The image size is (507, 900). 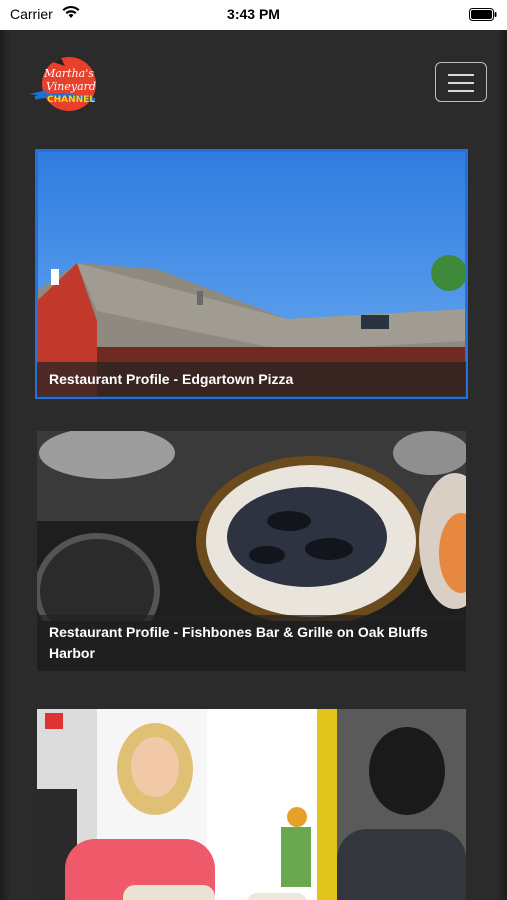 I want to click on svg-text: CHANNEL, so click(x=71, y=100).